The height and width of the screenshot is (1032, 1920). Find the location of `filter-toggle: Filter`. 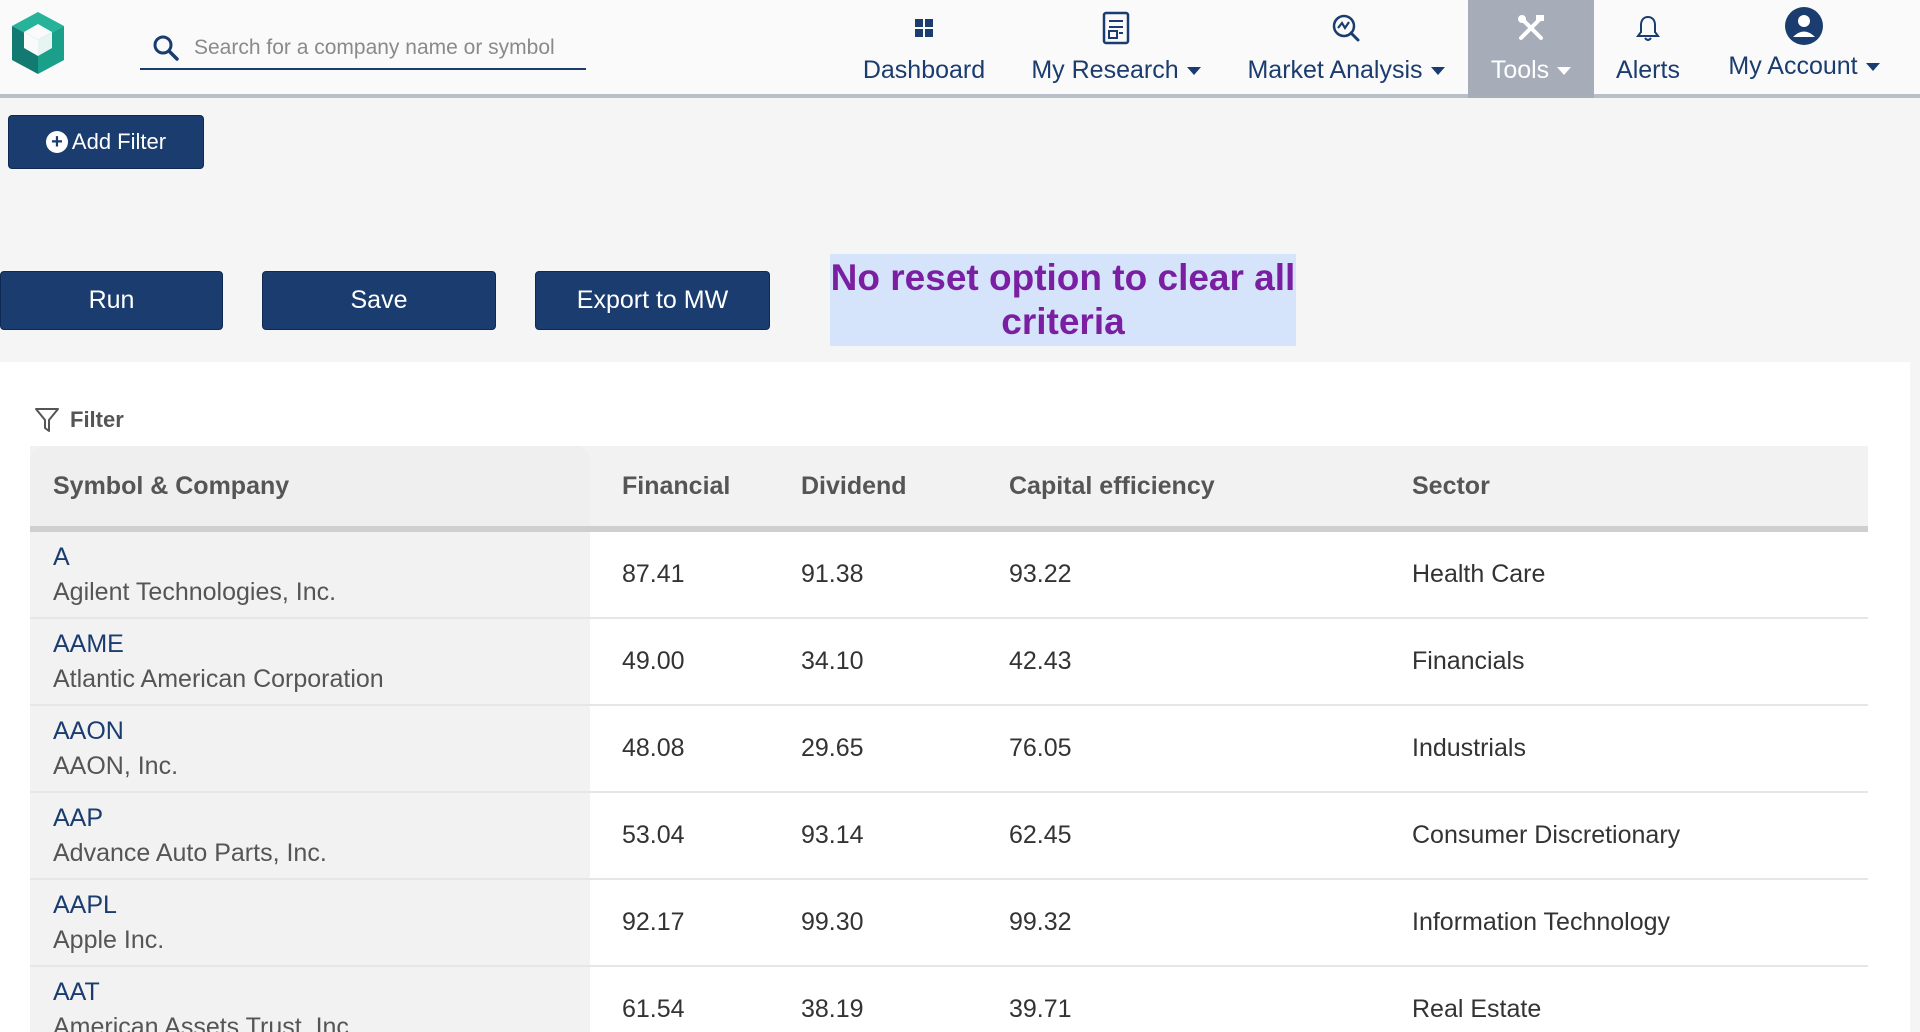

filter-toggle: Filter is located at coordinates (79, 420).